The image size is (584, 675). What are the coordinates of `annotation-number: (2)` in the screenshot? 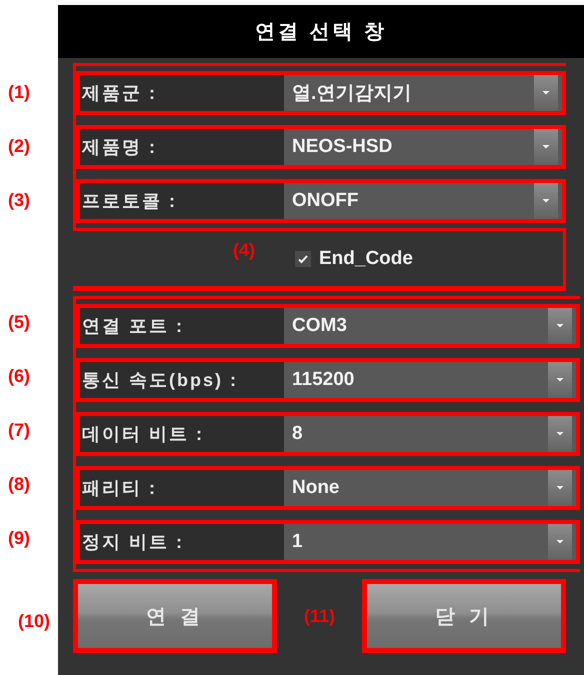 It's located at (19, 146).